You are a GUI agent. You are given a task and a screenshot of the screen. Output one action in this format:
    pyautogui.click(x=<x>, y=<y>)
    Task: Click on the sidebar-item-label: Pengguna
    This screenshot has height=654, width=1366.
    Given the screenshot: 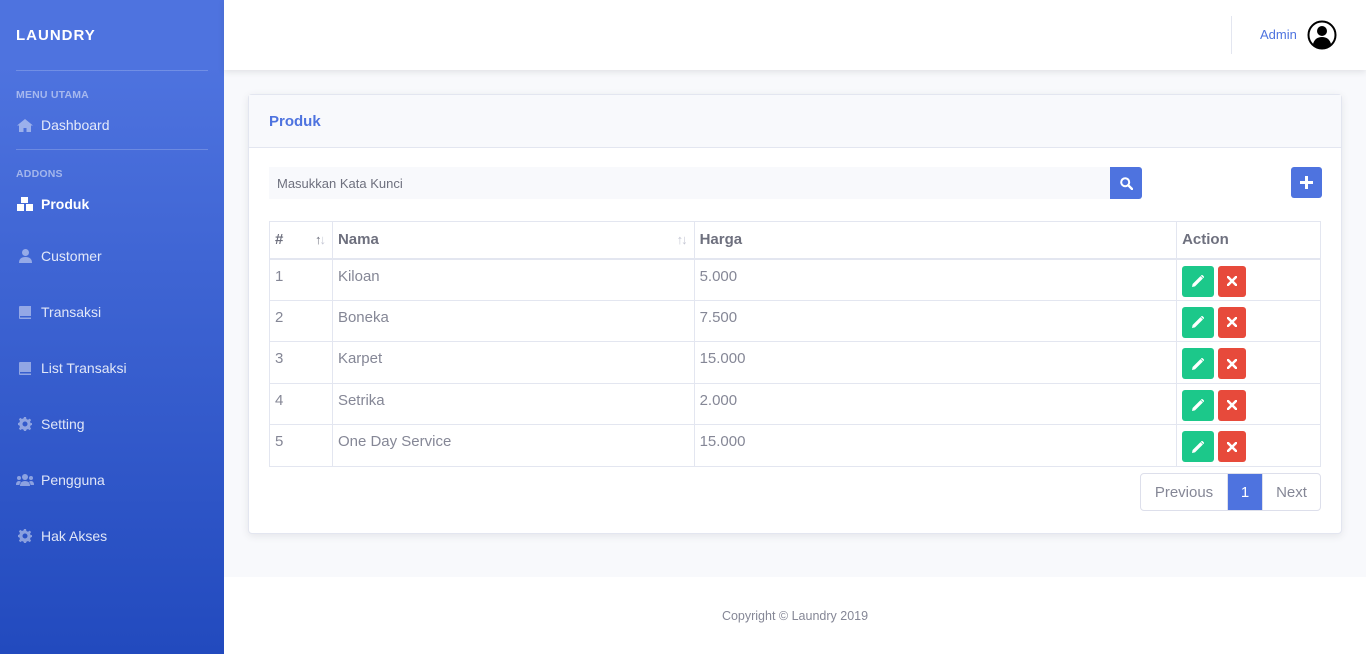 What is the action you would take?
    pyautogui.click(x=73, y=480)
    